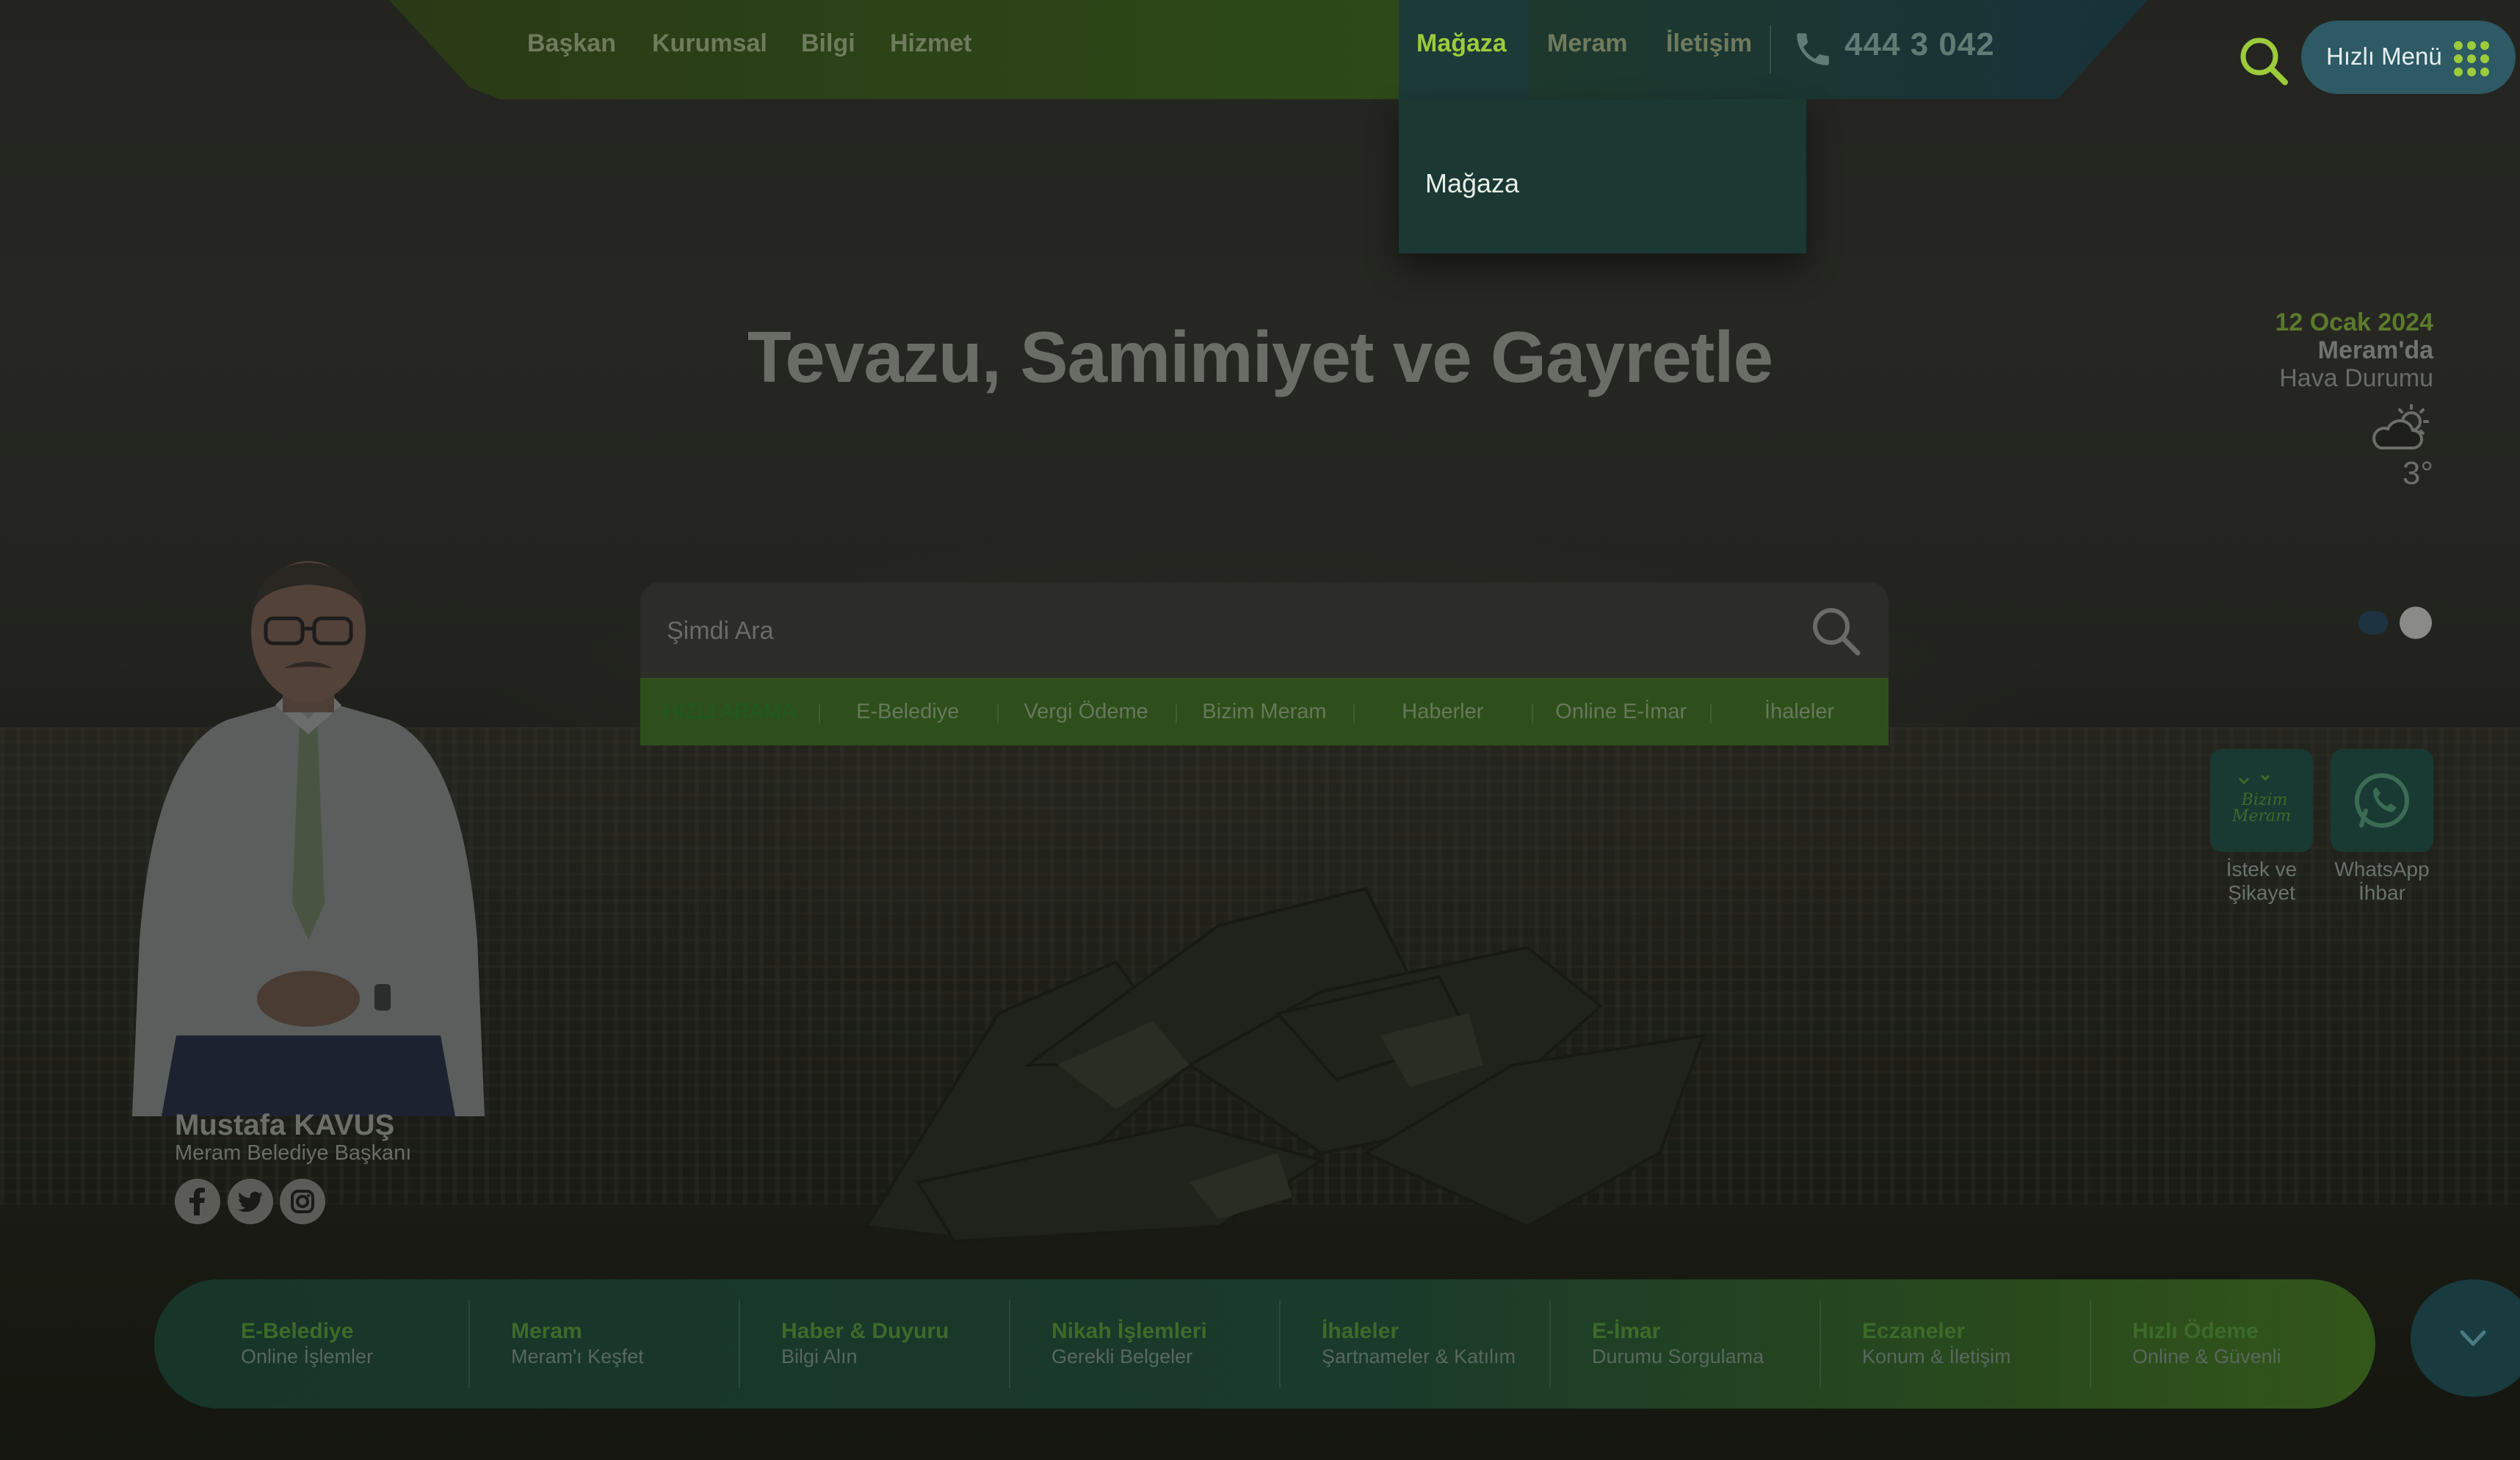 This screenshot has height=1460, width=2520. I want to click on nav-link-kurumsal: Kurumsal, so click(709, 44).